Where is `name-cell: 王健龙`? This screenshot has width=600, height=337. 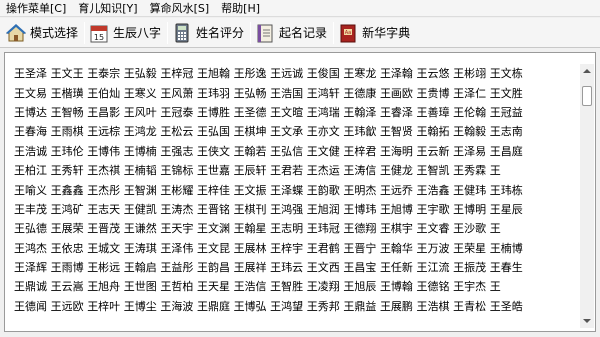 name-cell: 王健龙 is located at coordinates (398, 170).